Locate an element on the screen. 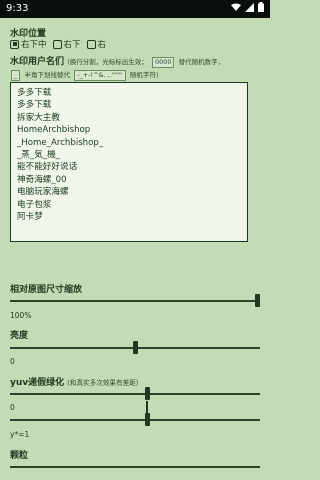 Image resolution: width=320 pixels, height=480 pixels. yuv-slider-value: 0 is located at coordinates (12, 407).